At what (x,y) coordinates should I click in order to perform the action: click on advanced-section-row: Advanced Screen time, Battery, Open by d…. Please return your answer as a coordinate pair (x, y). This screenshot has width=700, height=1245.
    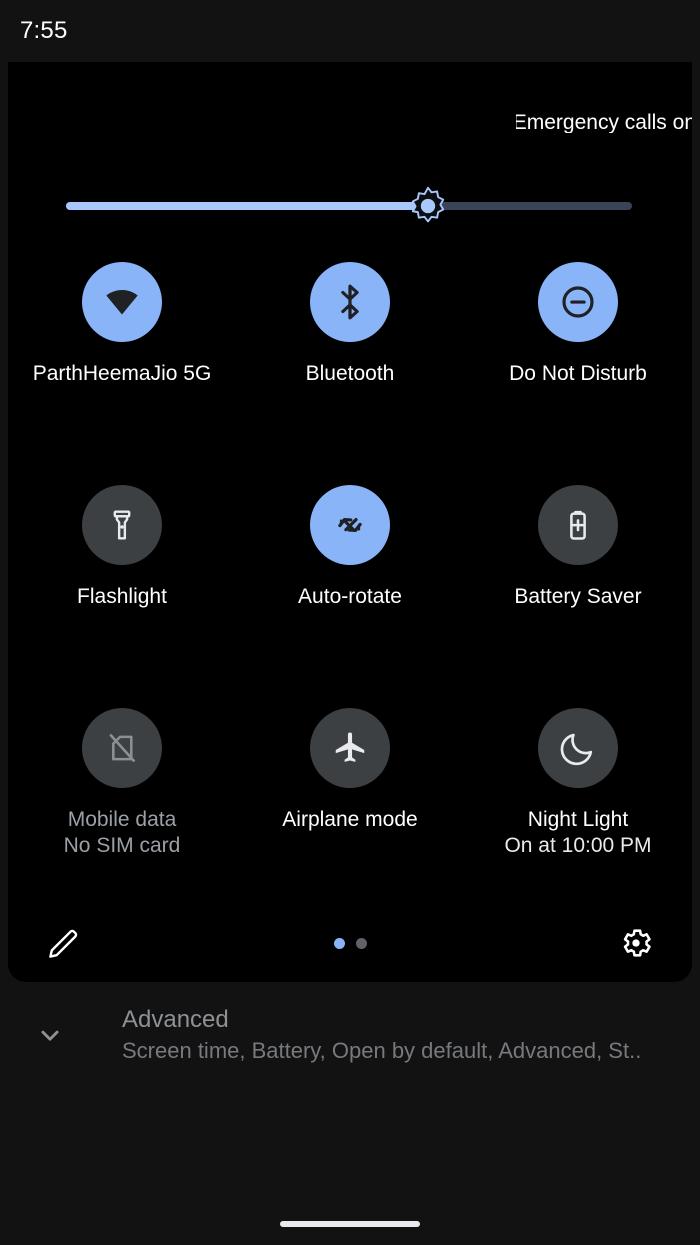
    Looking at the image, I should click on (350, 1035).